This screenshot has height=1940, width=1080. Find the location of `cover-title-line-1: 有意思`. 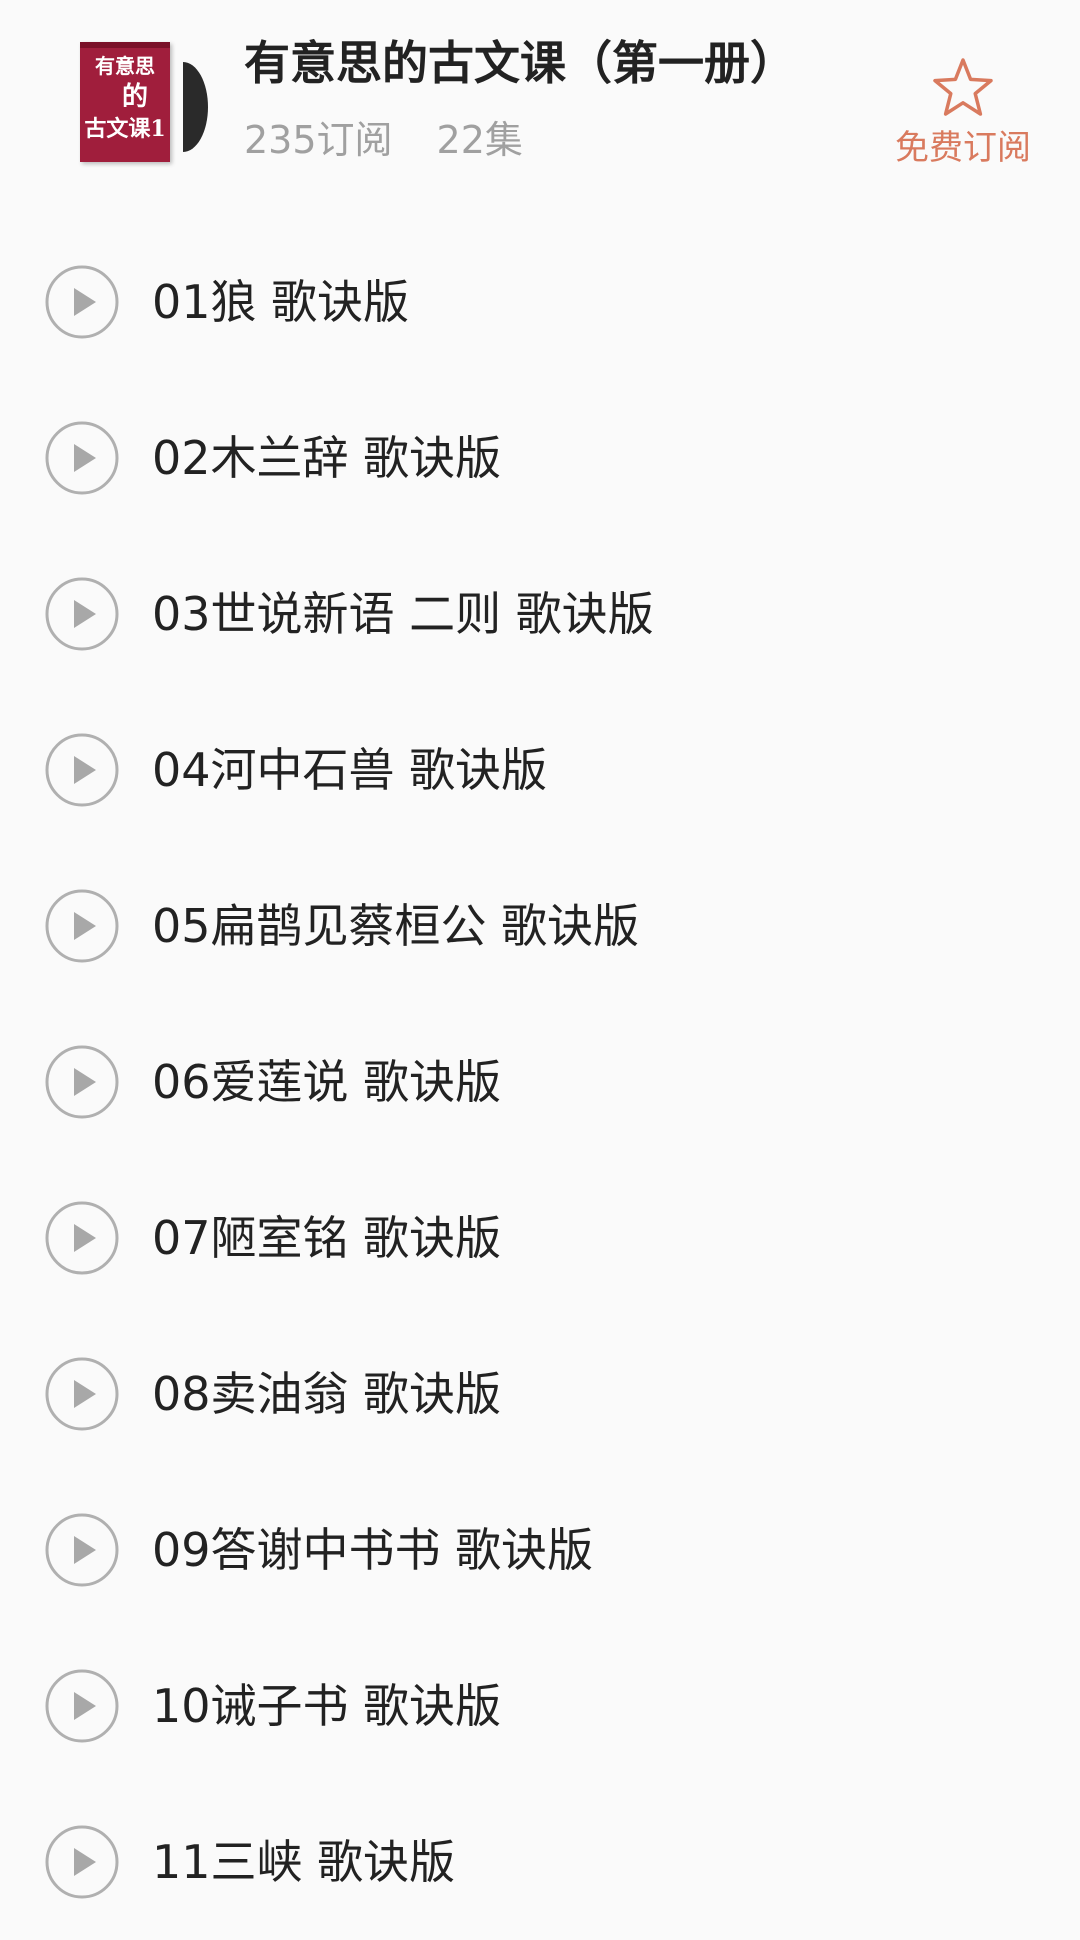

cover-title-line-1: 有意思 is located at coordinates (125, 66).